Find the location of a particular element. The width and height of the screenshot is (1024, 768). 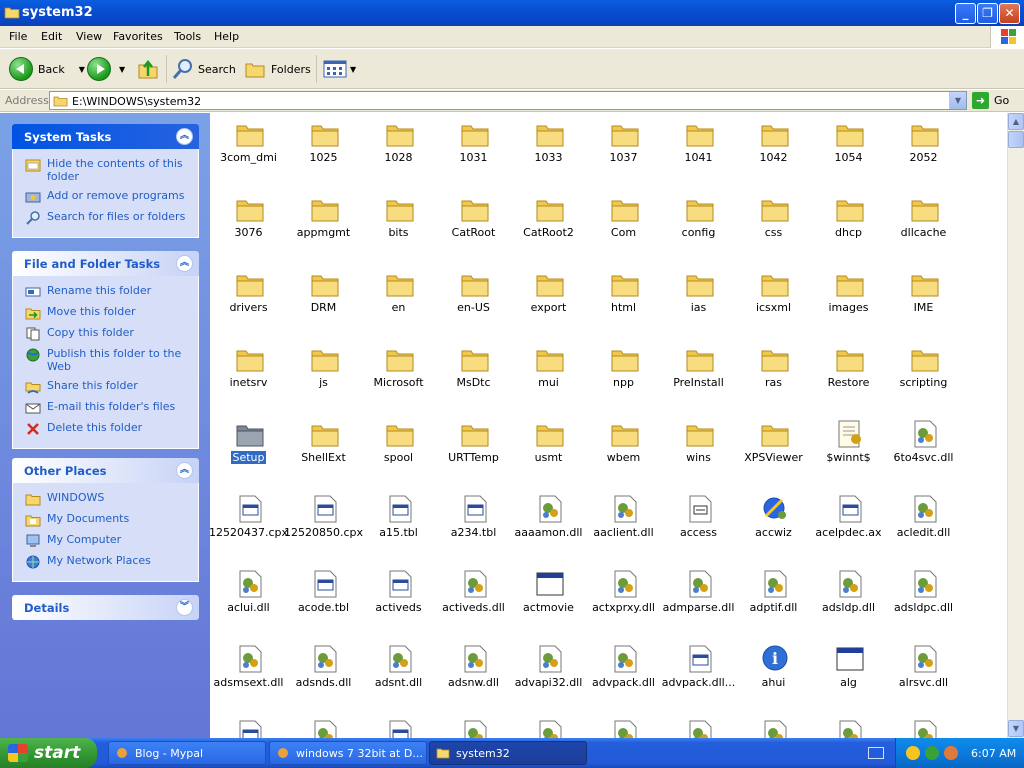

rename-folder-link: Rename this folder is located at coordinates (107, 291).